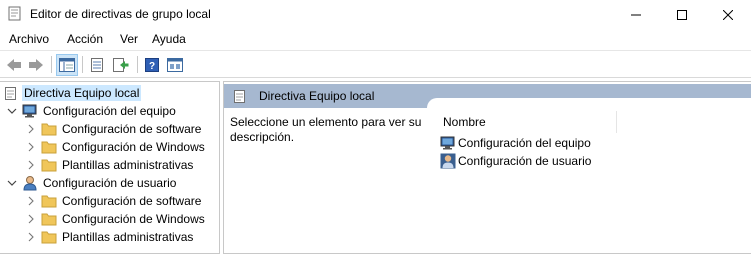 The width and height of the screenshot is (751, 254). I want to click on tree-item-user-admin-templates: Plantillas administrativas, so click(110, 237).